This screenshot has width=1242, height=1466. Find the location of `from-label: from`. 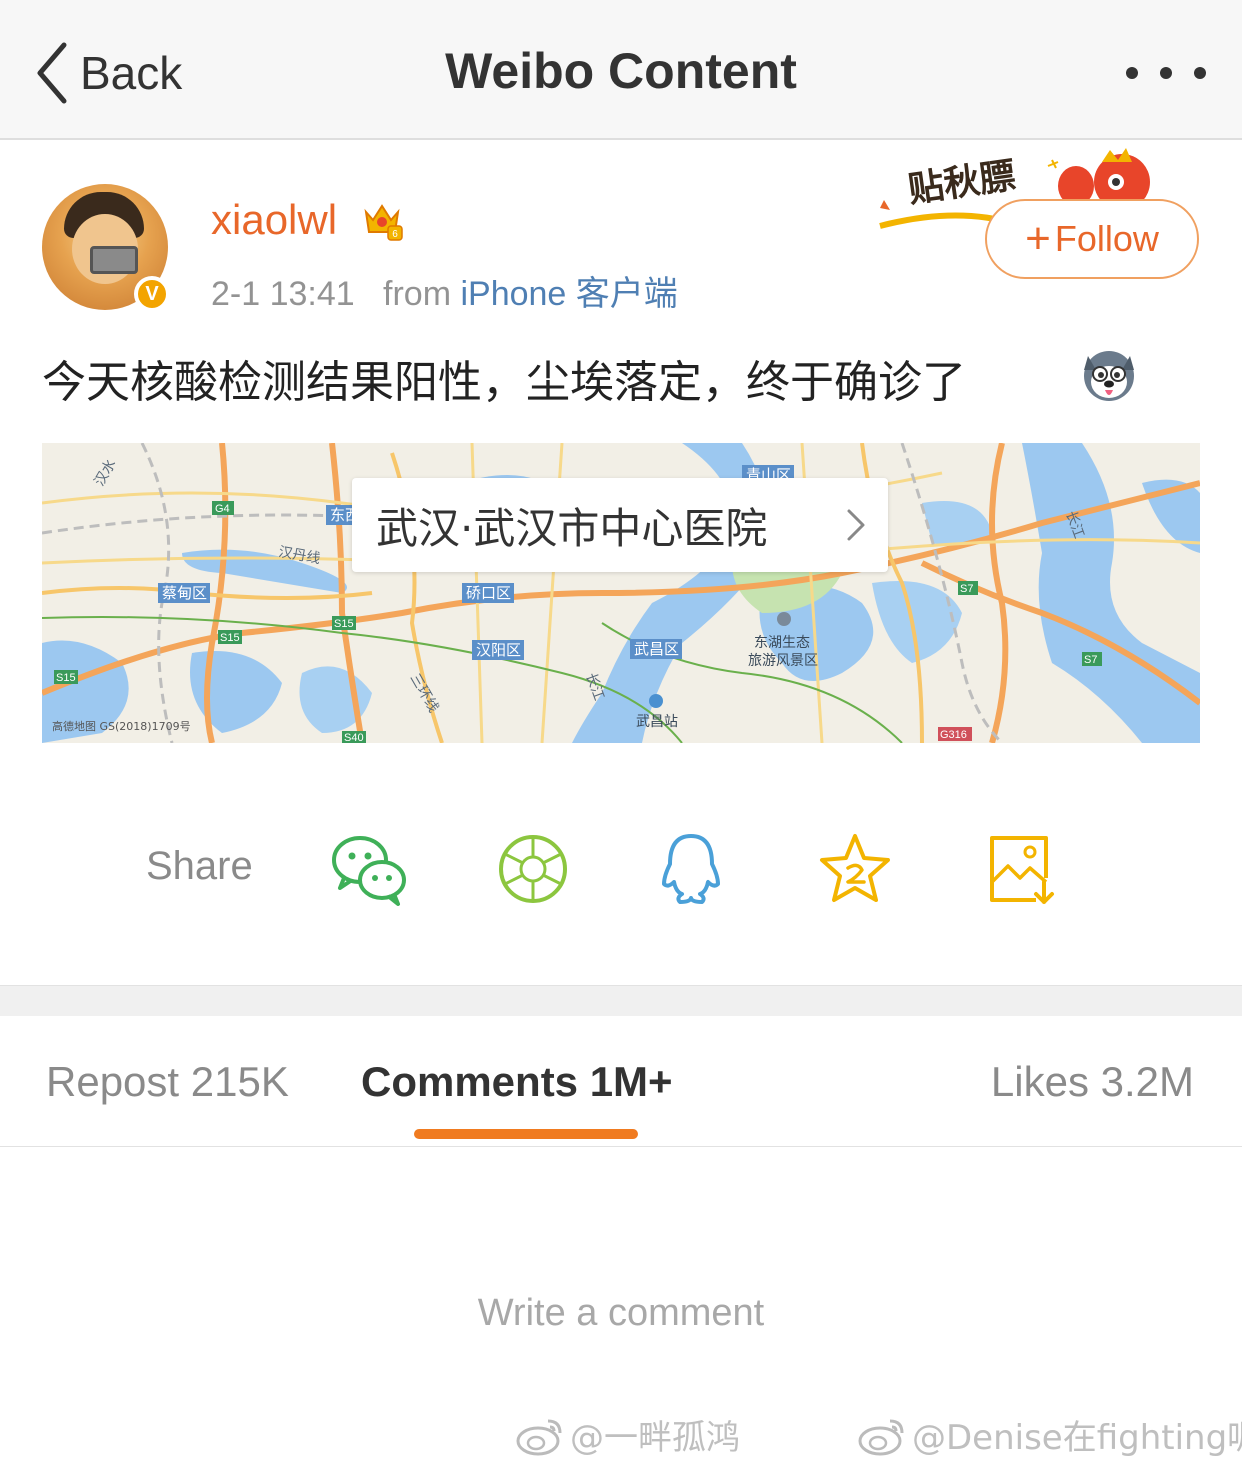

from-label: from is located at coordinates (417, 294).